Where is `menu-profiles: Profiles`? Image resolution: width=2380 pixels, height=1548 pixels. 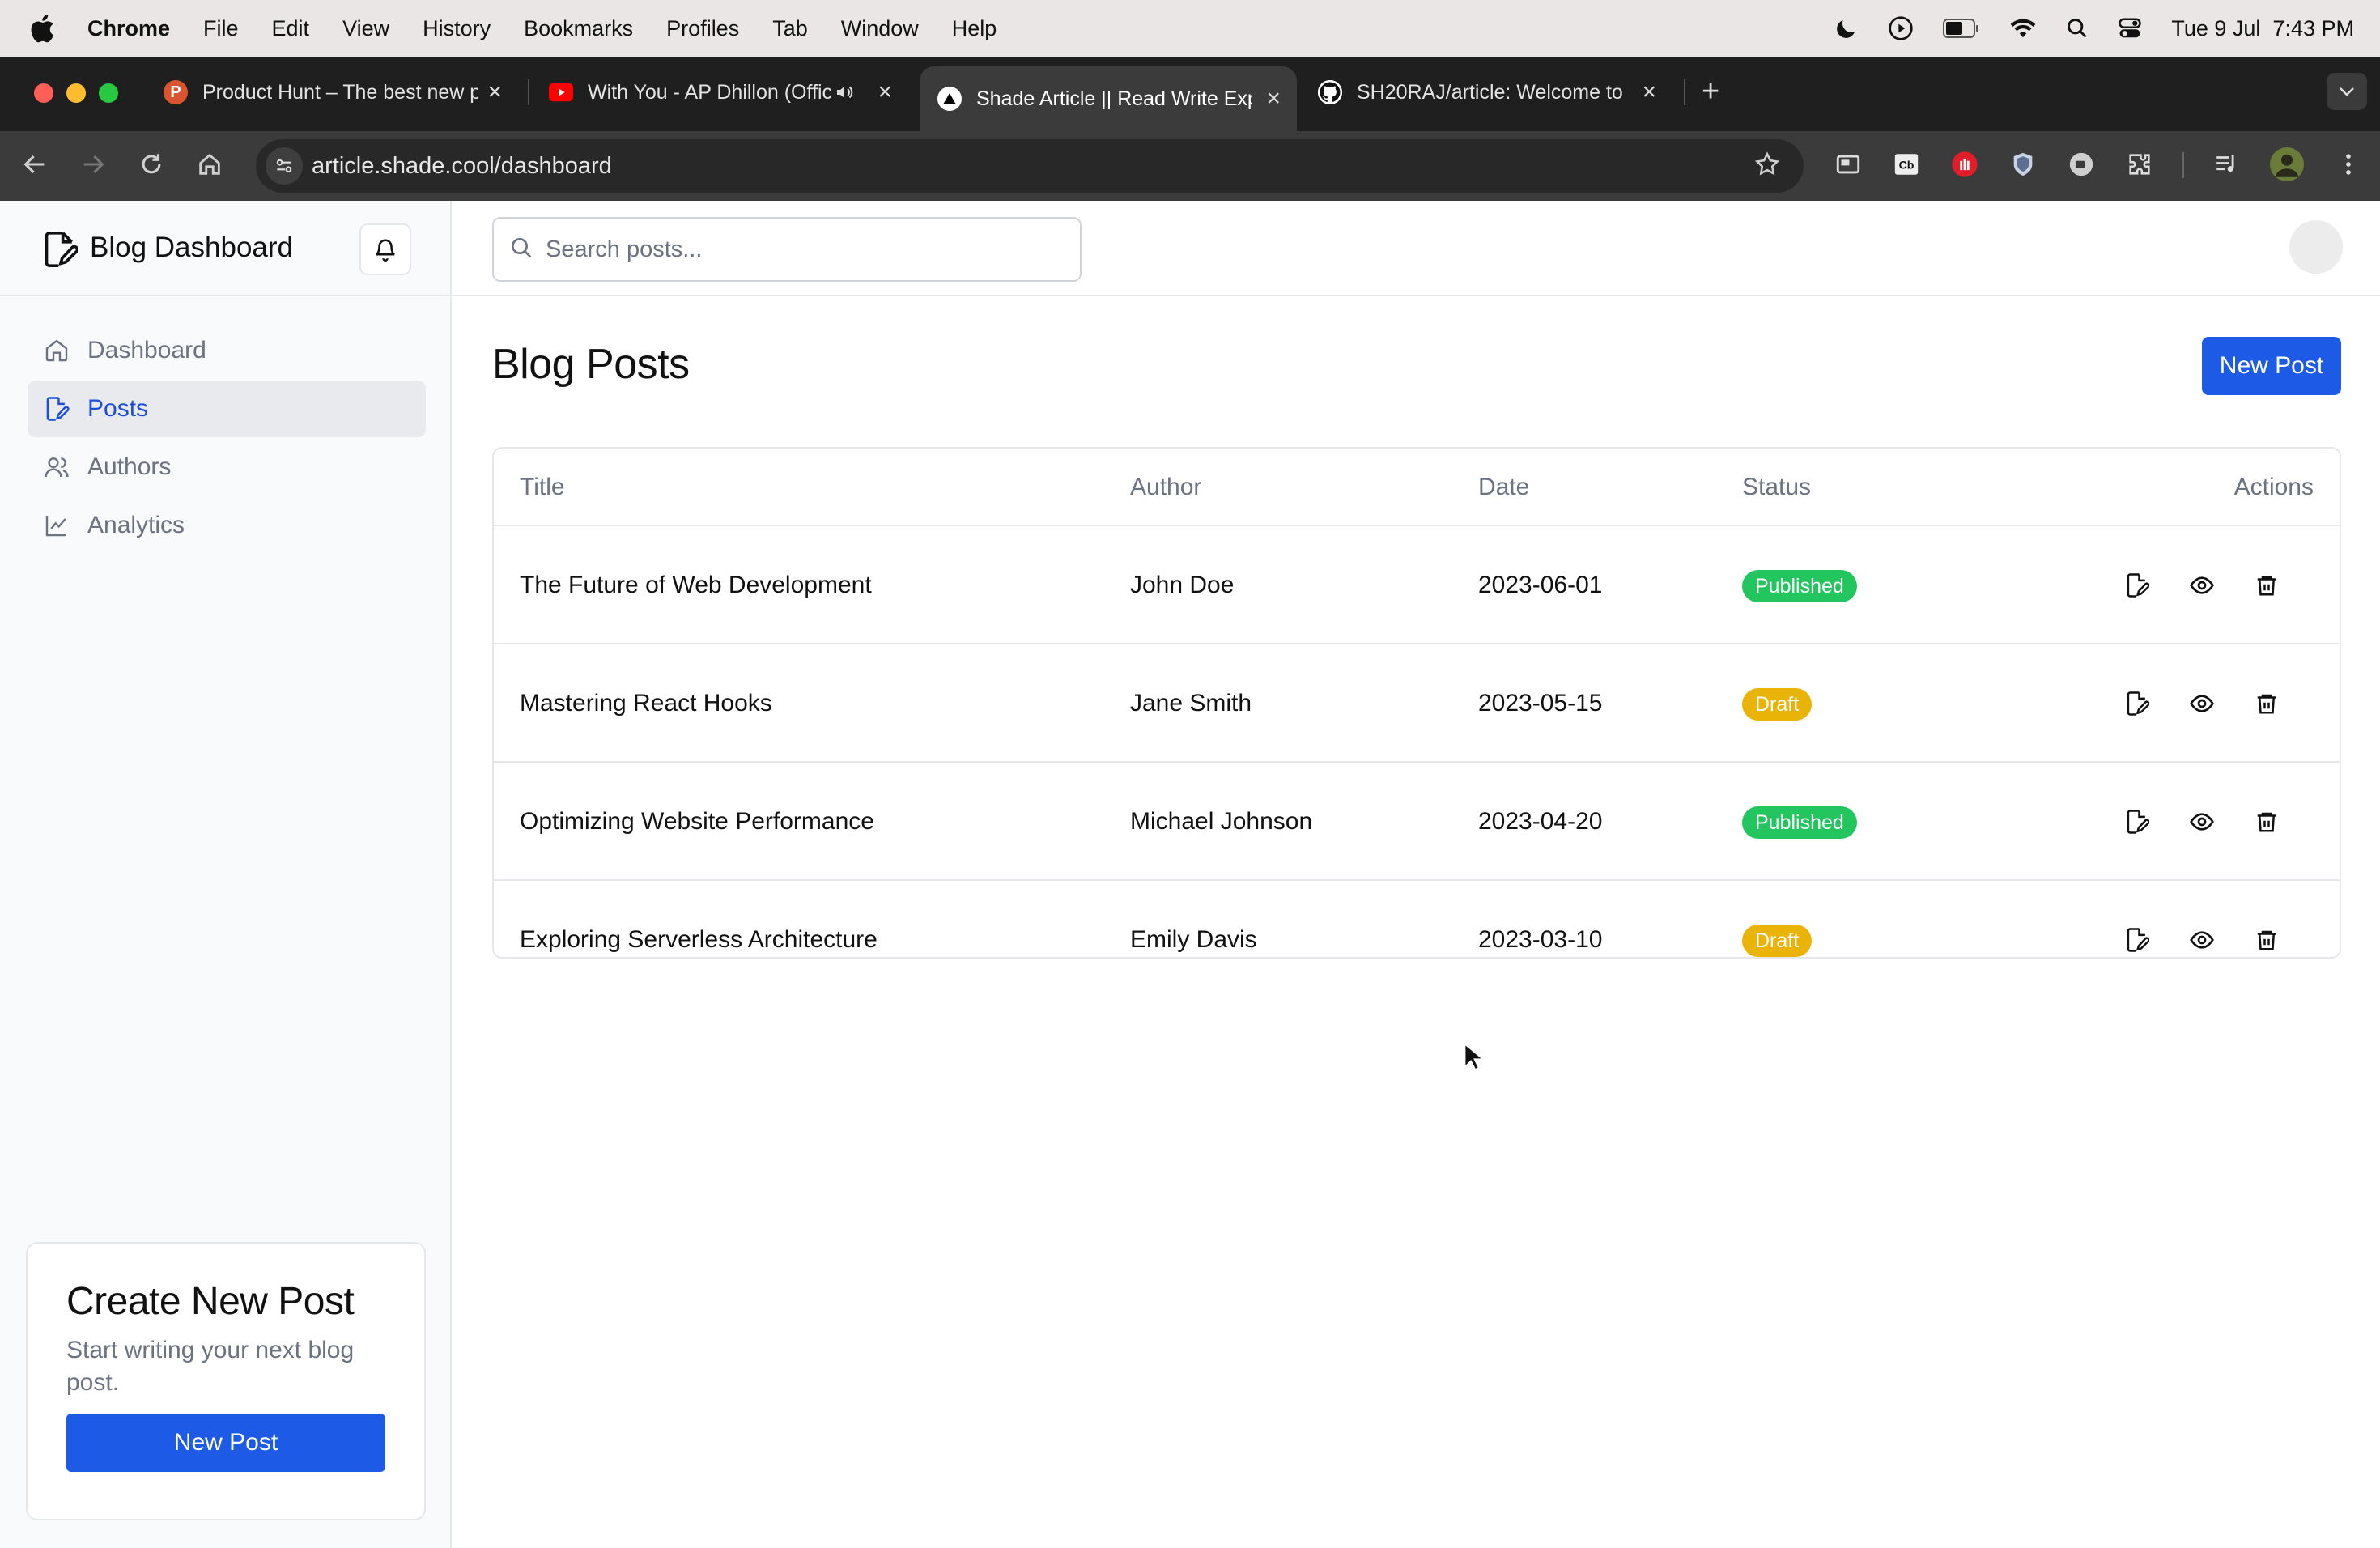 menu-profiles: Profiles is located at coordinates (703, 29).